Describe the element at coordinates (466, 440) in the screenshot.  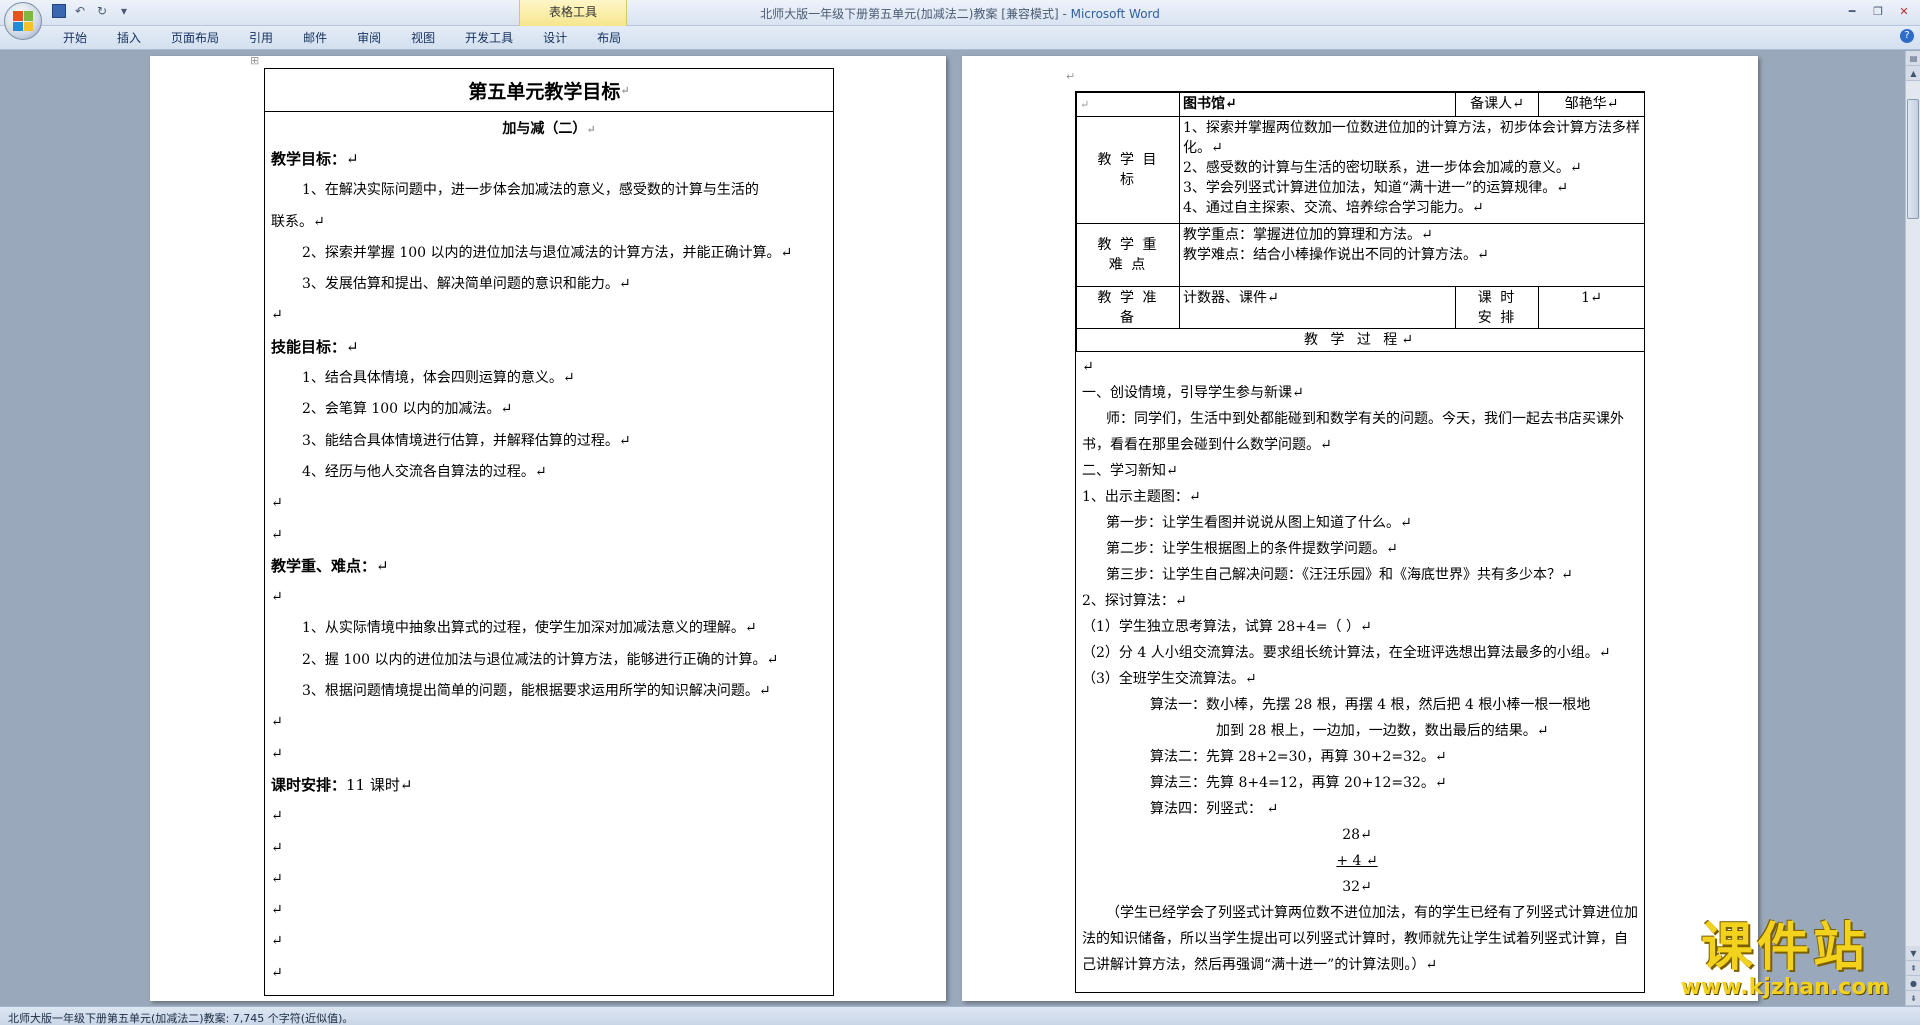
I see `text-line: 3、能结合具体情境进行估算，并解释估算的过程。↵` at that location.